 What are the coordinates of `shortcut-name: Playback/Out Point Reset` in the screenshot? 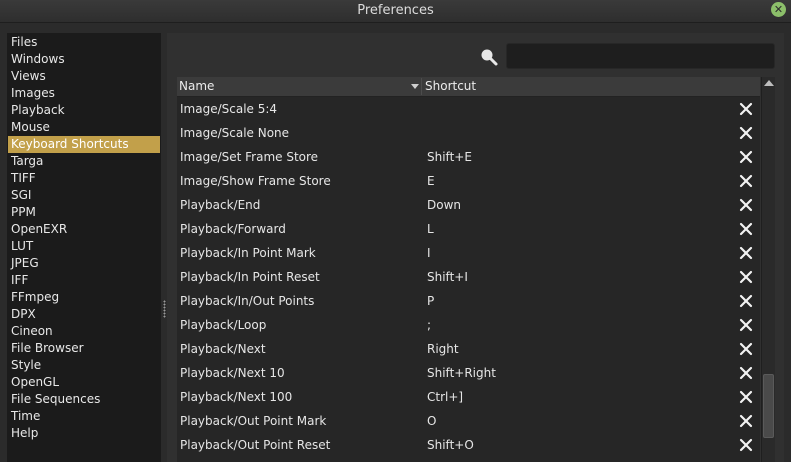 It's located at (255, 445).